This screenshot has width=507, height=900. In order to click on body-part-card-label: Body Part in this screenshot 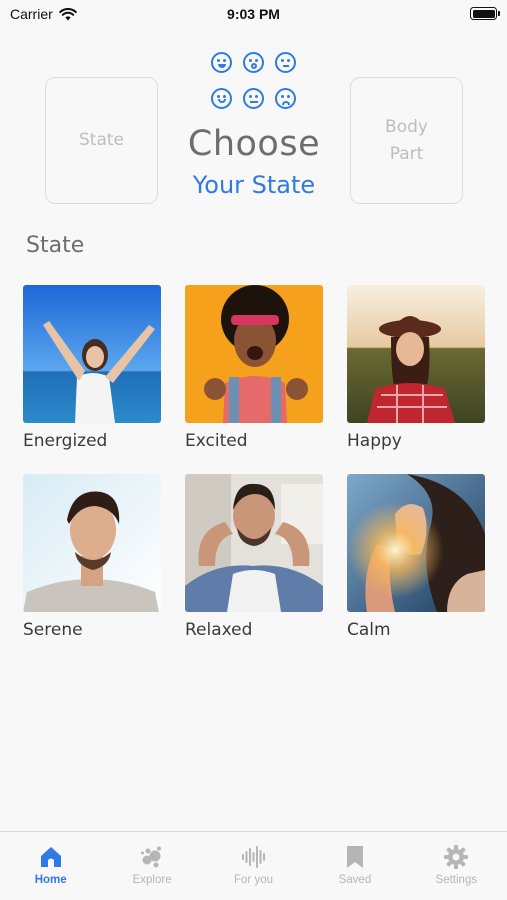, I will do `click(406, 140)`.